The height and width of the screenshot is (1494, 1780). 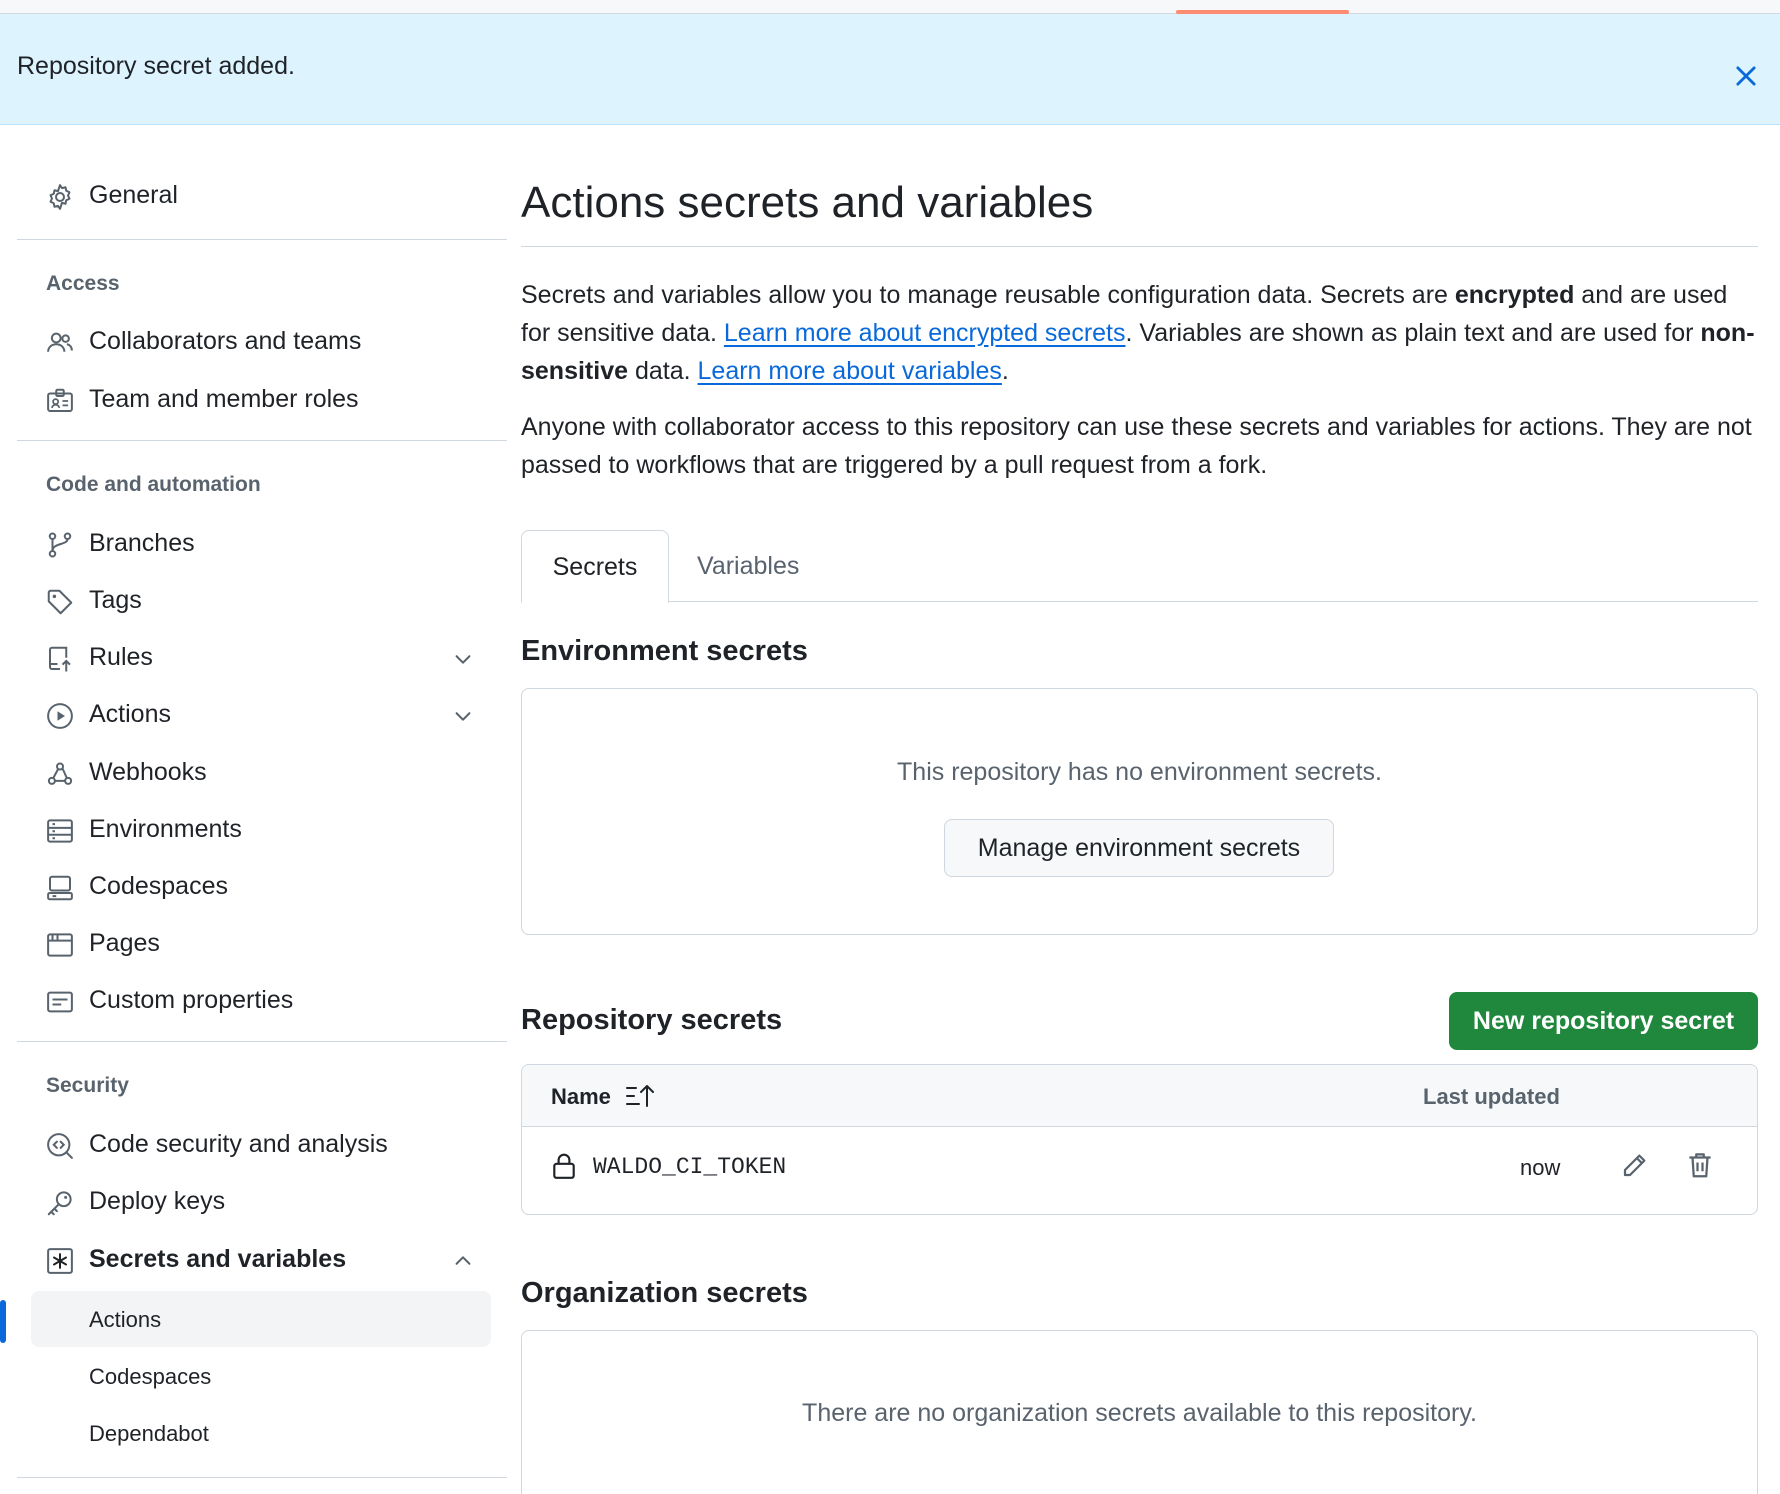 I want to click on flash-banner: Repository secret added., so click(x=890, y=69).